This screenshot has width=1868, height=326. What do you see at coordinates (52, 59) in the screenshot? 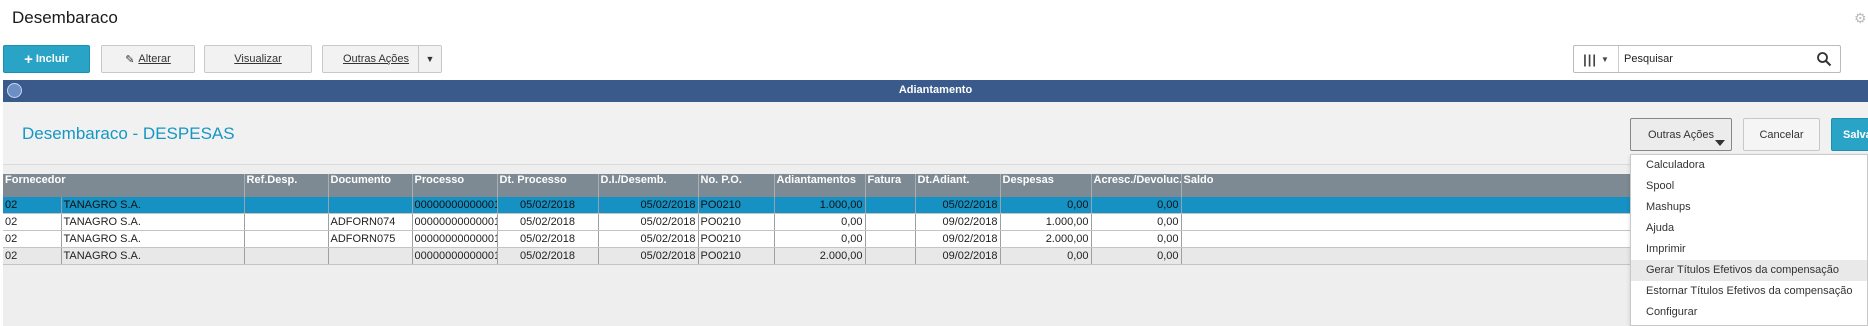
I see `incluir-label: Incluir` at bounding box center [52, 59].